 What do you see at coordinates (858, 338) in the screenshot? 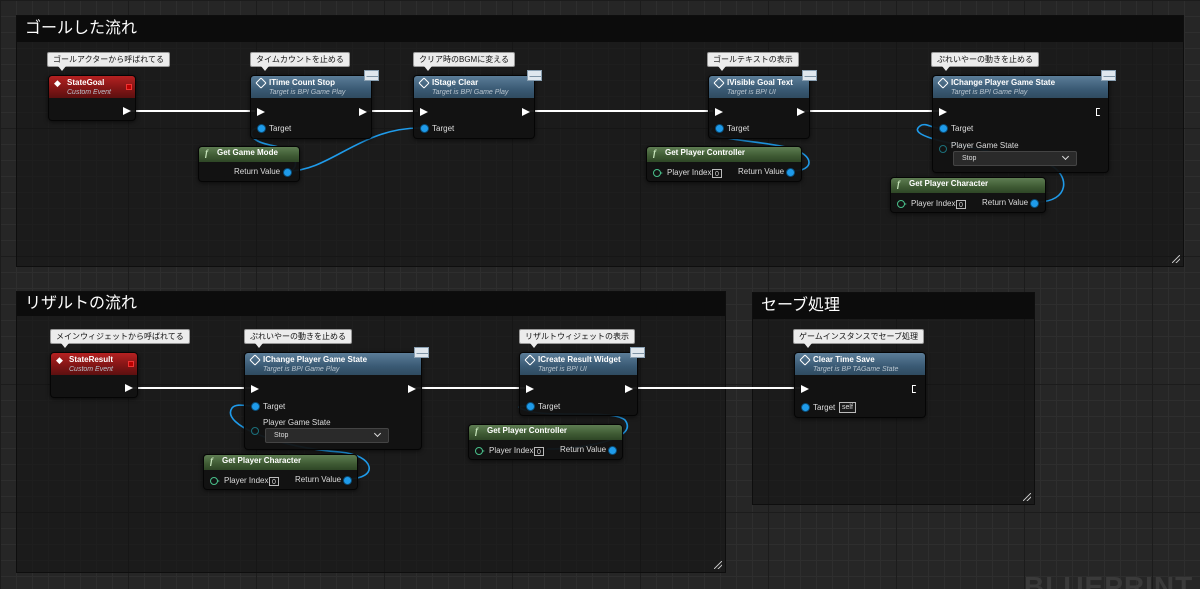
I see `comment-bubble: ゲームインスタンスでセーブ処理` at bounding box center [858, 338].